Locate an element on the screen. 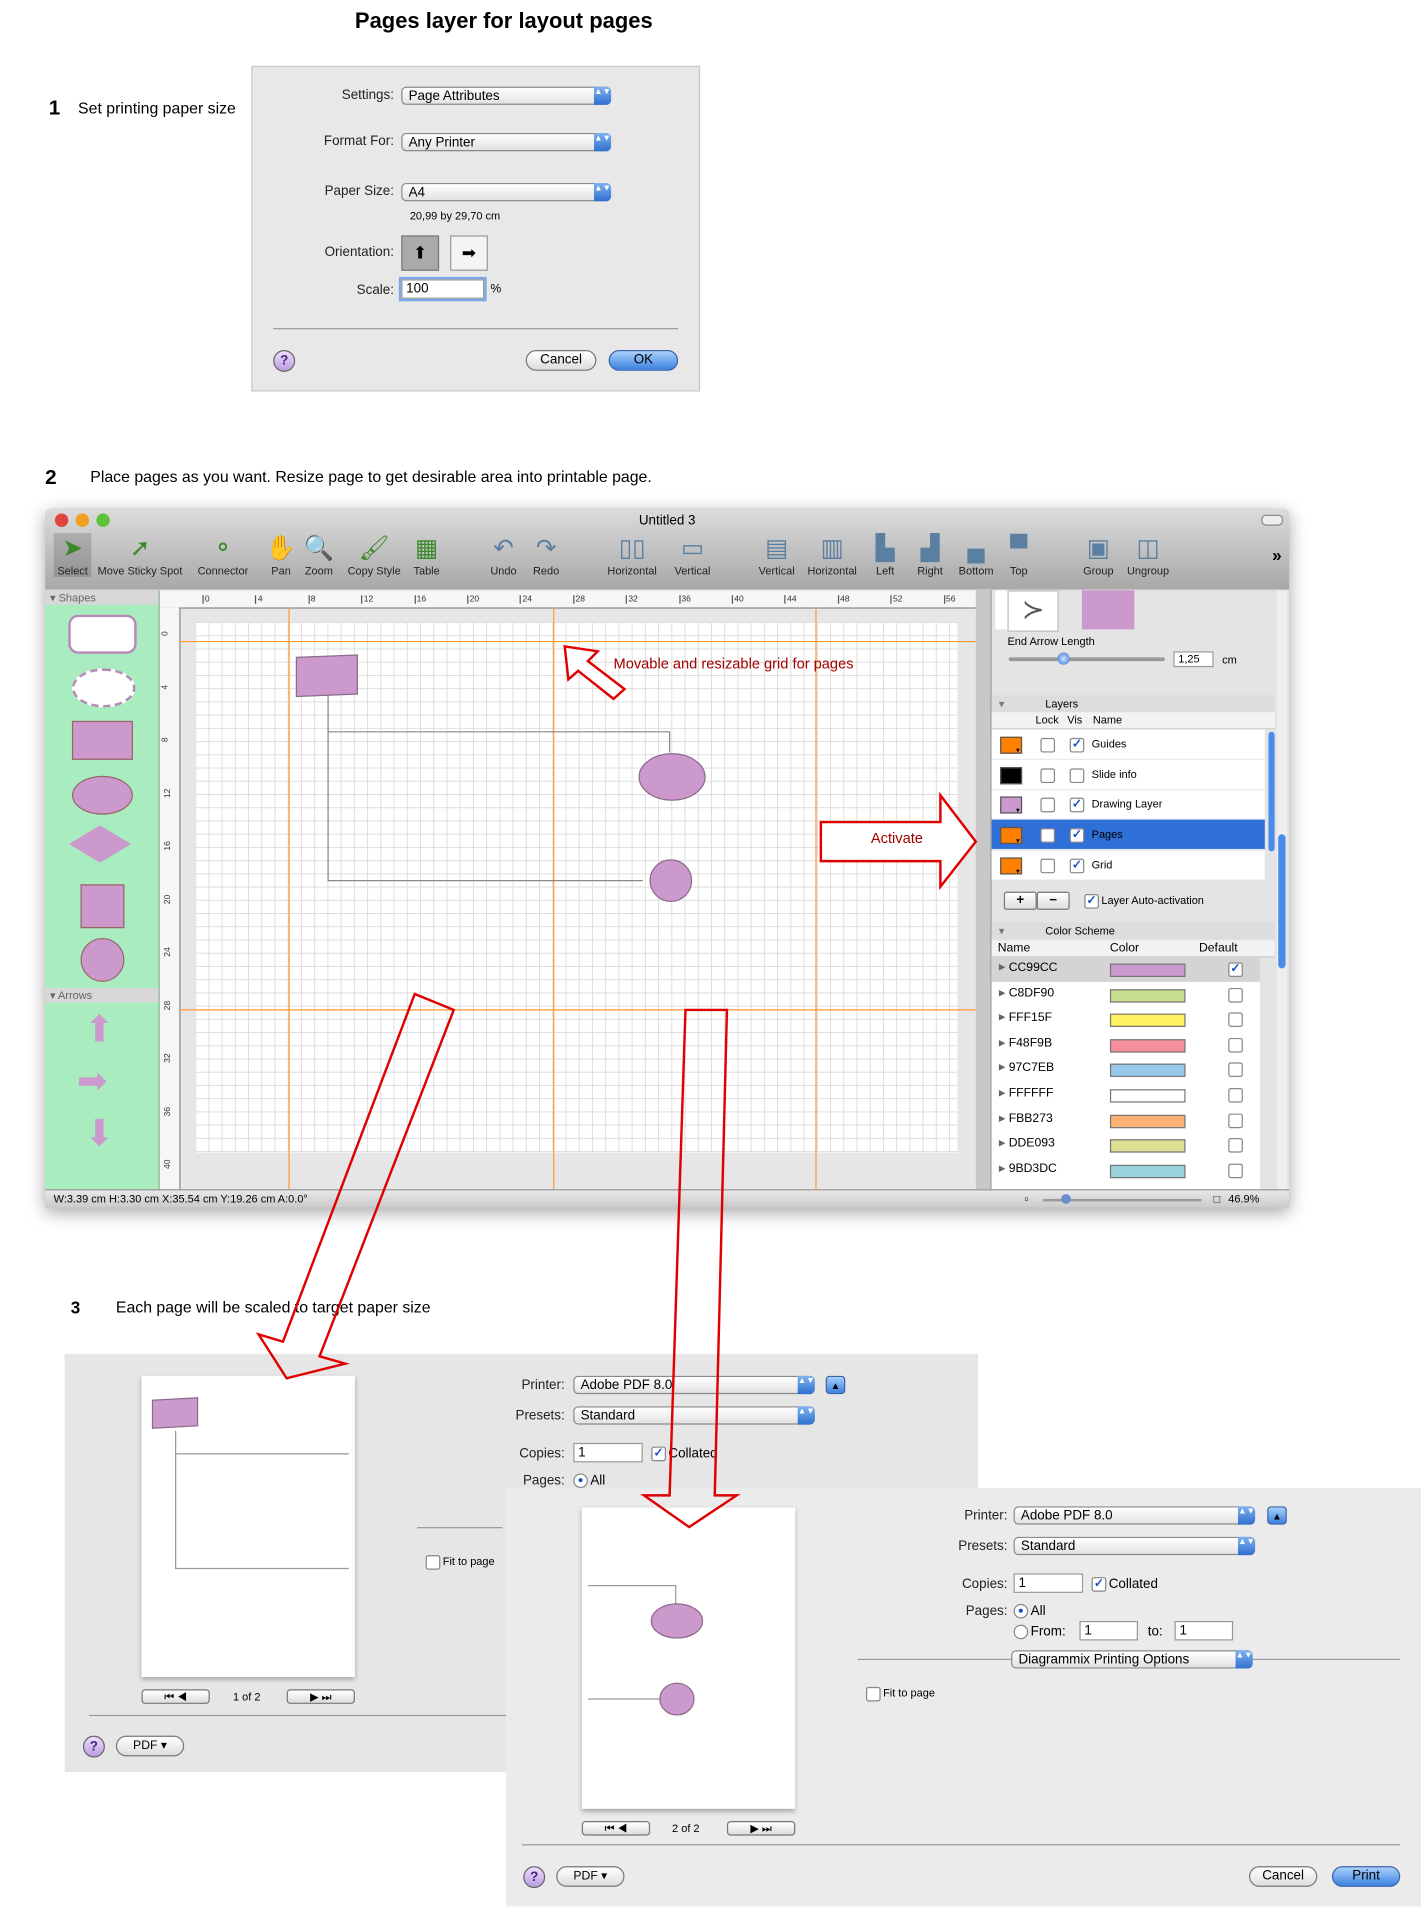  inspector-scrollbar is located at coordinates (1282, 890).